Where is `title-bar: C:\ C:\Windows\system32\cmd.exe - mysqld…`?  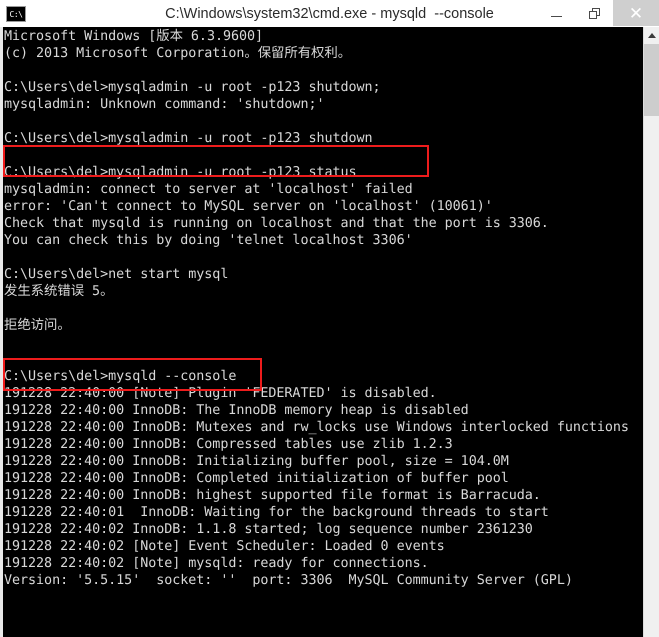
title-bar: C:\ C:\Windows\system32\cmd.exe - mysqld… is located at coordinates (329, 14).